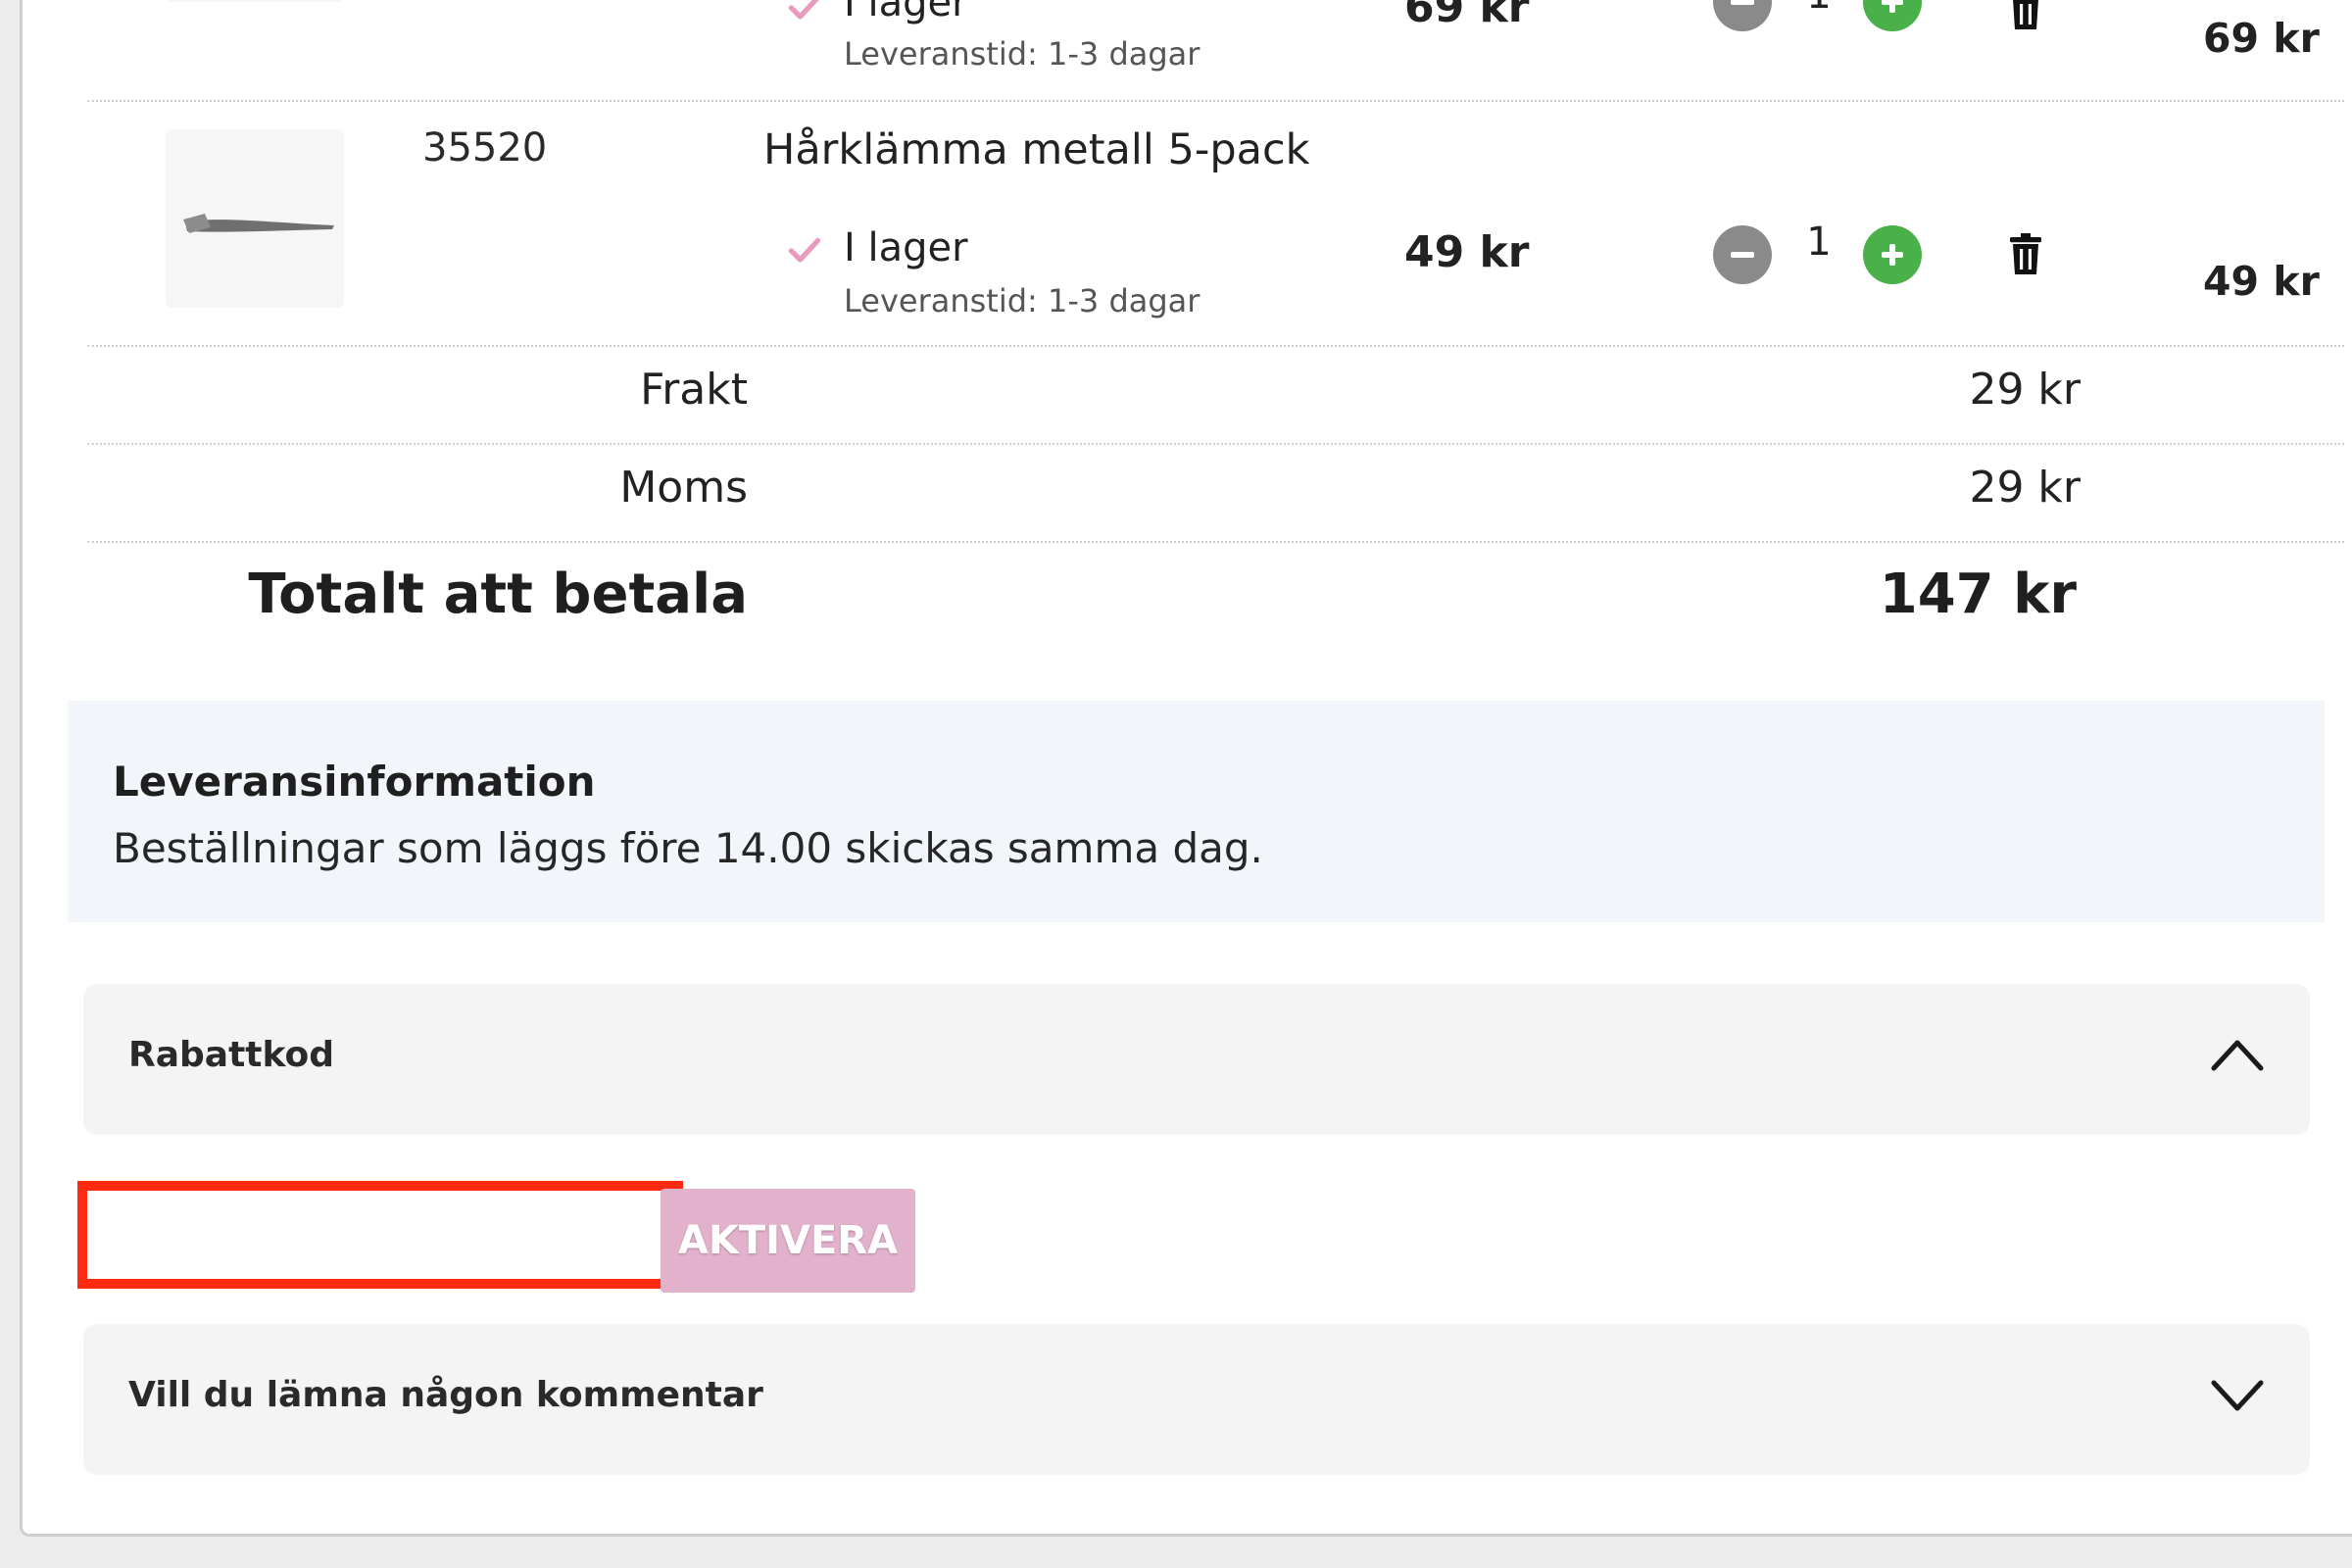 Image resolution: width=2352 pixels, height=1568 pixels. What do you see at coordinates (1978, 594) in the screenshot?
I see `total-value: 147 kr` at bounding box center [1978, 594].